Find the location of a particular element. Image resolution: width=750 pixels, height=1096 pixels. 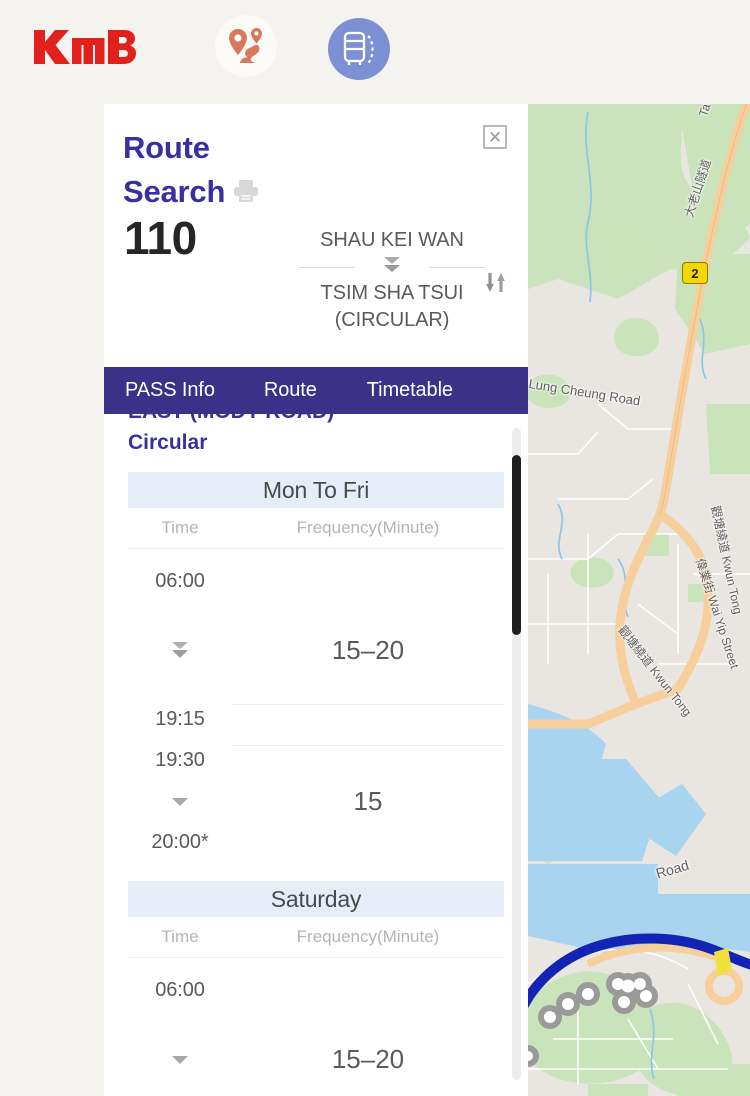

route-pin-icon is located at coordinates (246, 46).